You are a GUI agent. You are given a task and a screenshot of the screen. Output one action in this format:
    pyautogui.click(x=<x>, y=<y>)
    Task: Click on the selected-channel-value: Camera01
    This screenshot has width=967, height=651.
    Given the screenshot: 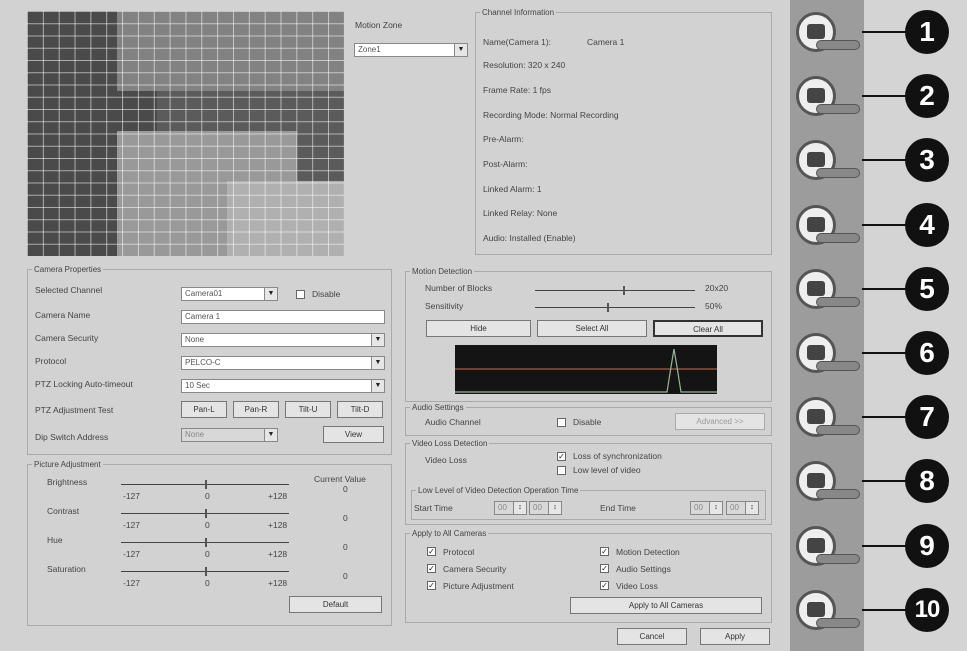 What is the action you would take?
    pyautogui.click(x=204, y=293)
    